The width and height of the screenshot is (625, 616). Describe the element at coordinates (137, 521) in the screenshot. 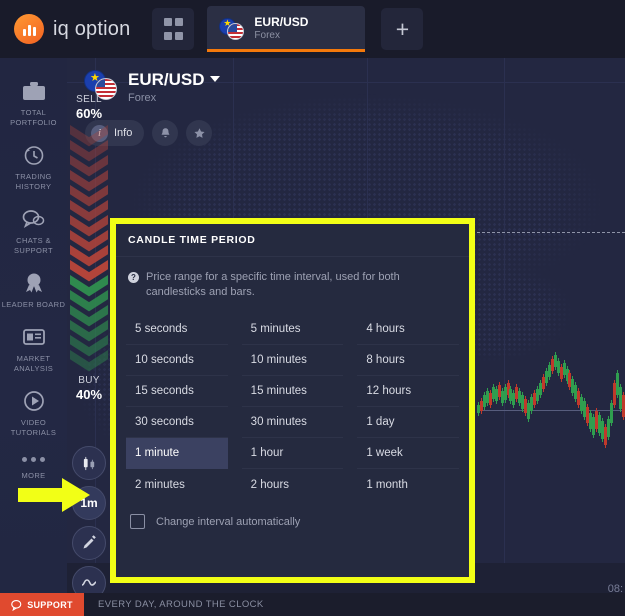

I see `change-interval-checkbox` at that location.